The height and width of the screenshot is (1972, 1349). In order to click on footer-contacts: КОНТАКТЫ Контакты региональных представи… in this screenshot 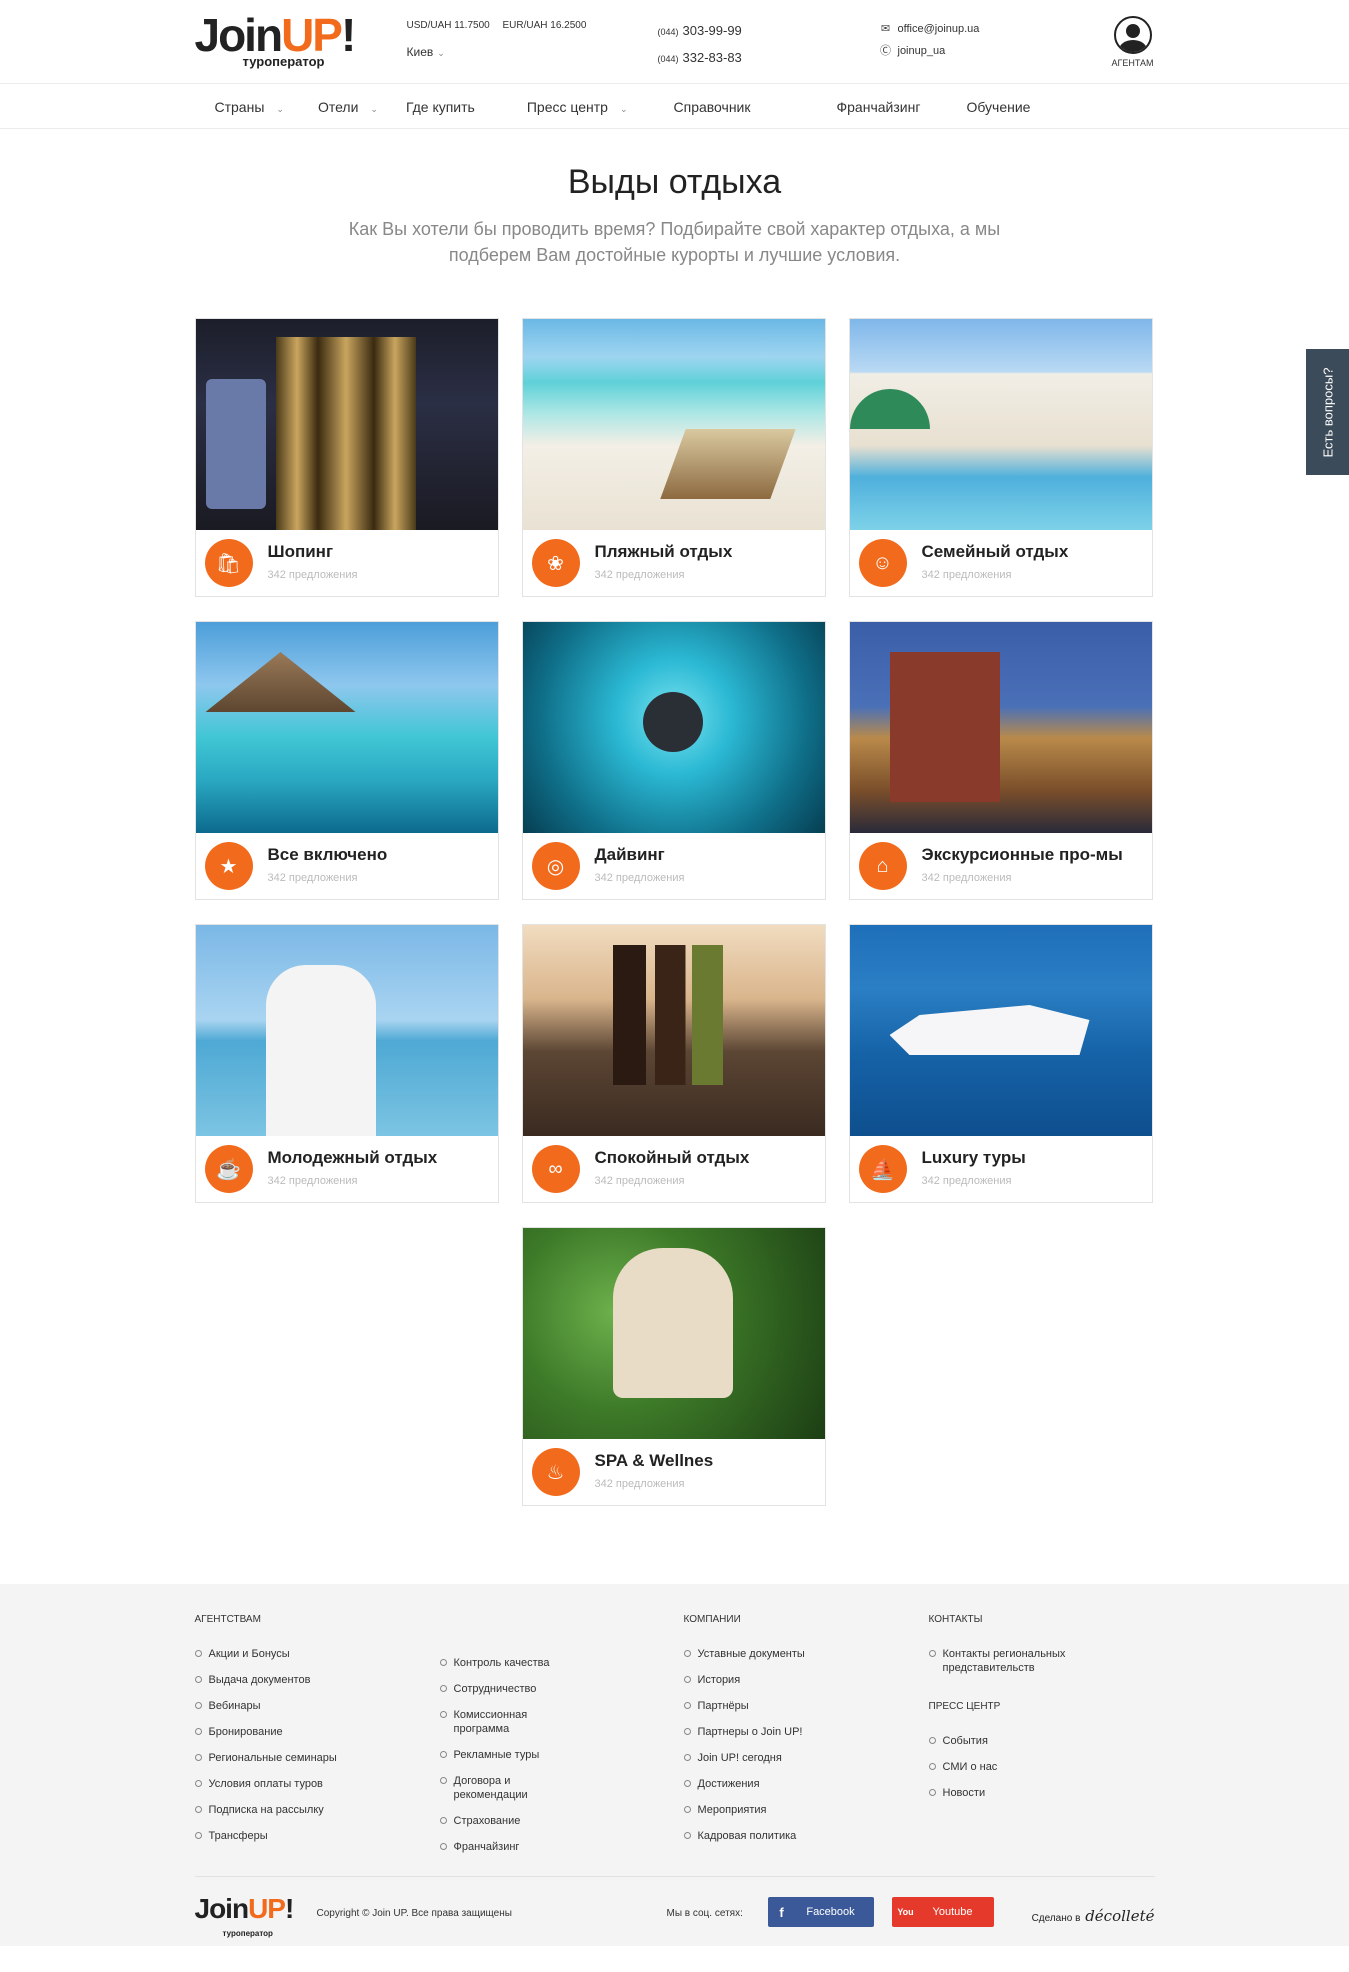, I will do `click(1003, 1713)`.